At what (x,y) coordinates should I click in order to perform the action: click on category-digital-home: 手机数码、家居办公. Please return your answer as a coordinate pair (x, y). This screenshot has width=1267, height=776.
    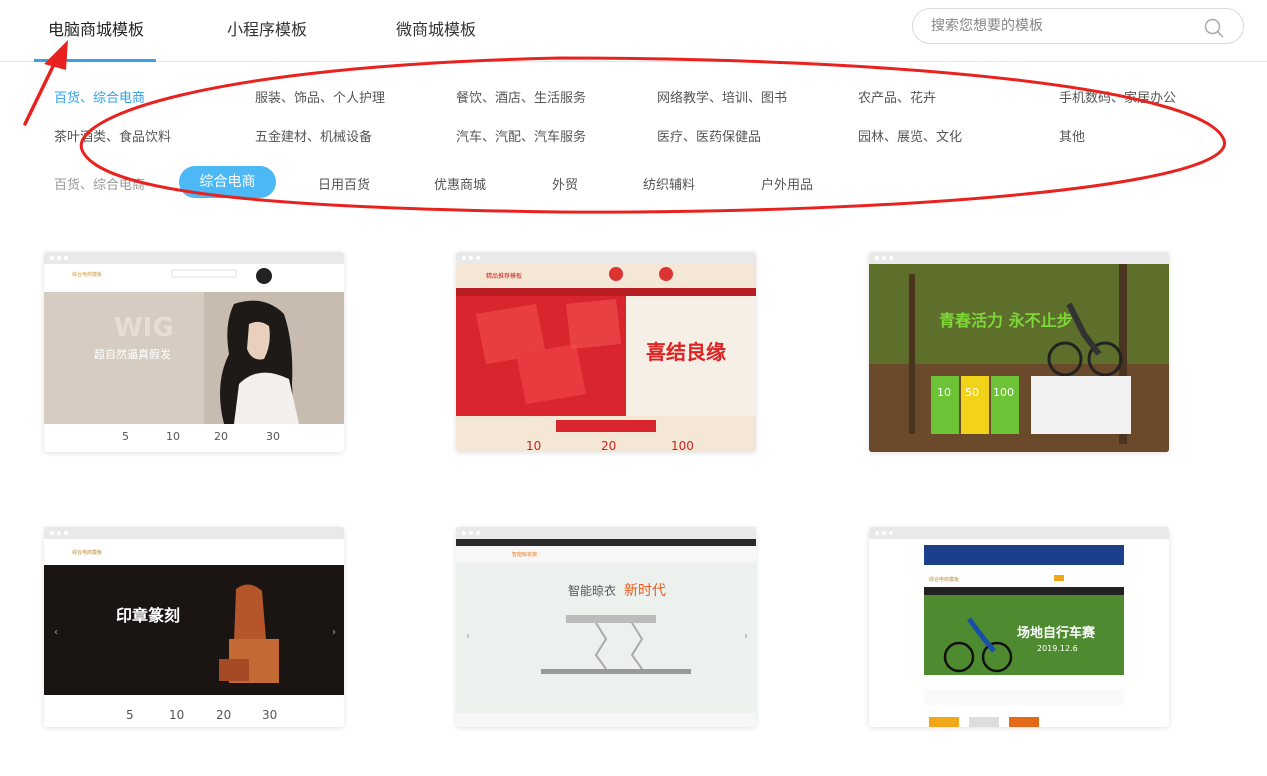
    Looking at the image, I should click on (1117, 96).